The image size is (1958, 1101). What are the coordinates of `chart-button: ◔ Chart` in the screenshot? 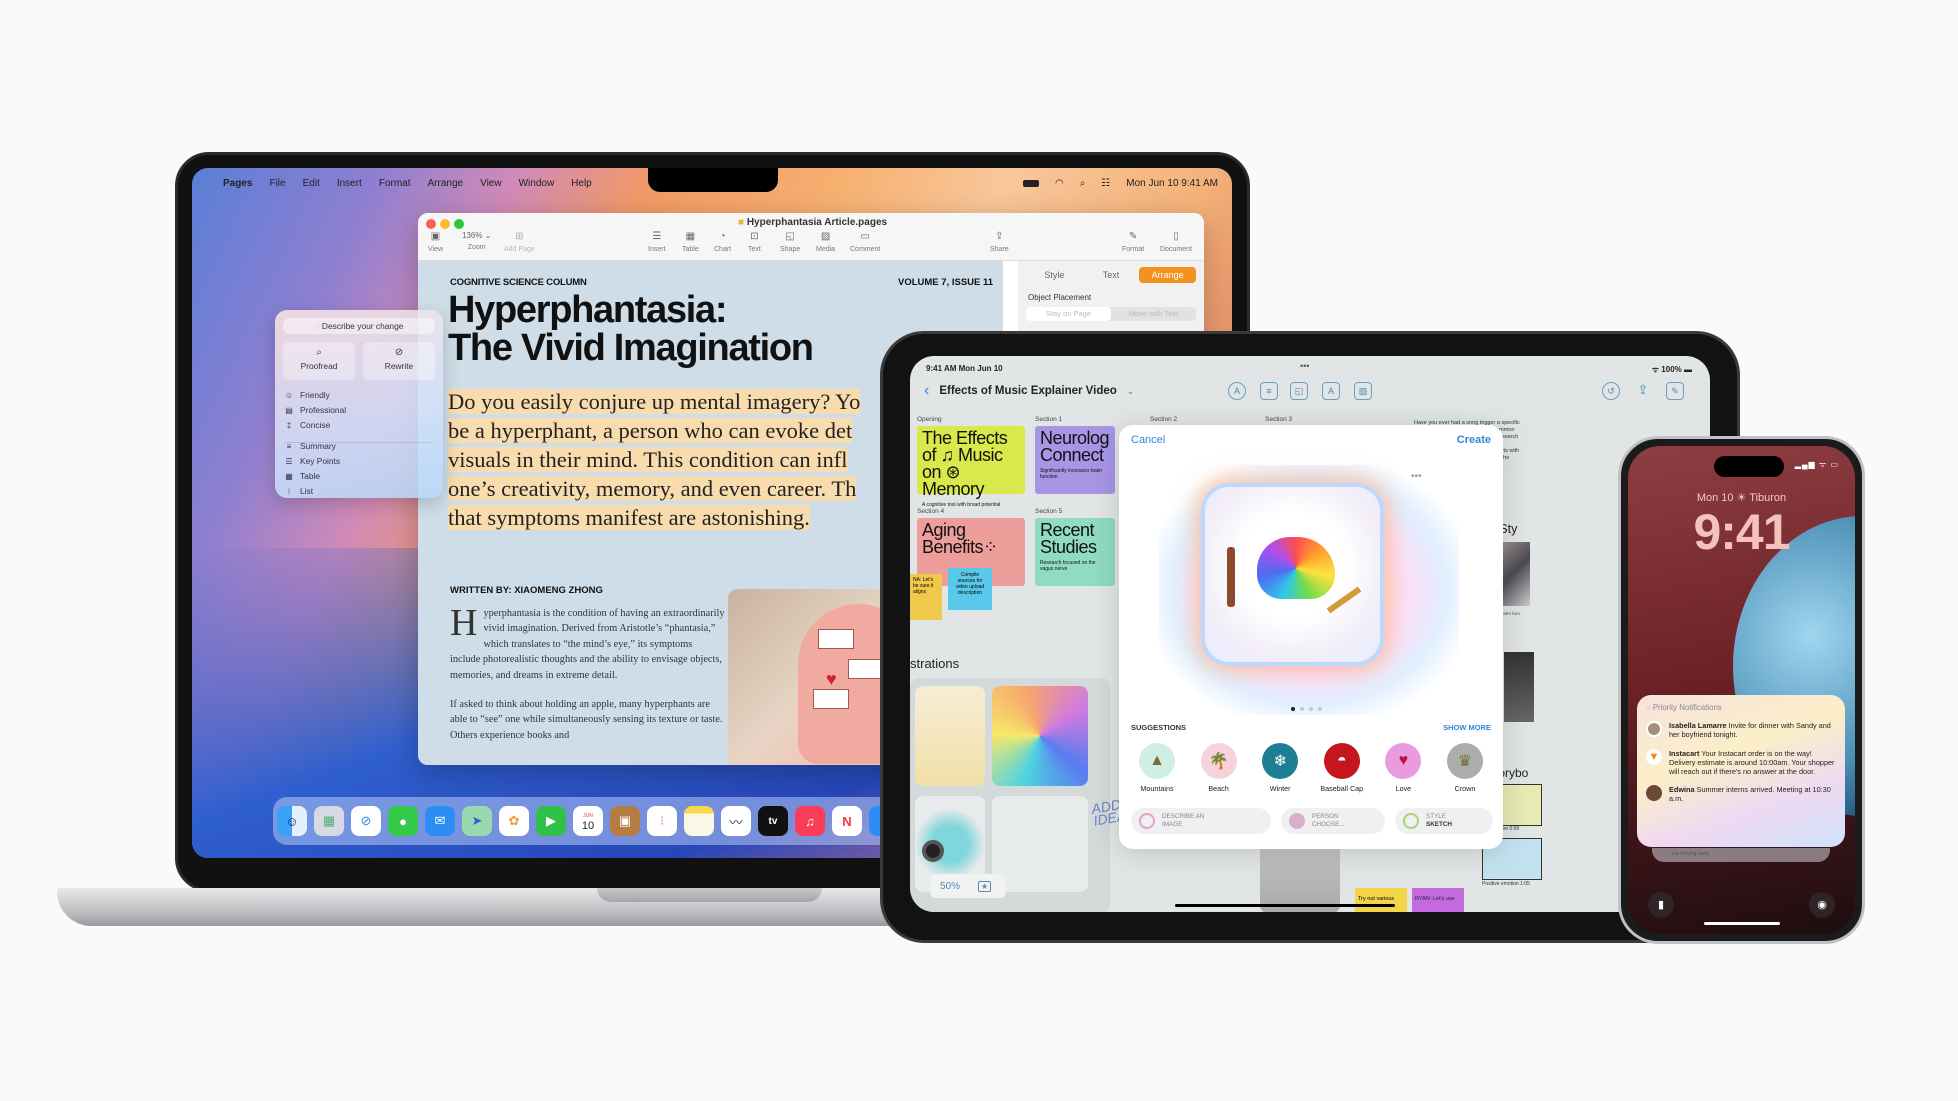 It's located at (722, 242).